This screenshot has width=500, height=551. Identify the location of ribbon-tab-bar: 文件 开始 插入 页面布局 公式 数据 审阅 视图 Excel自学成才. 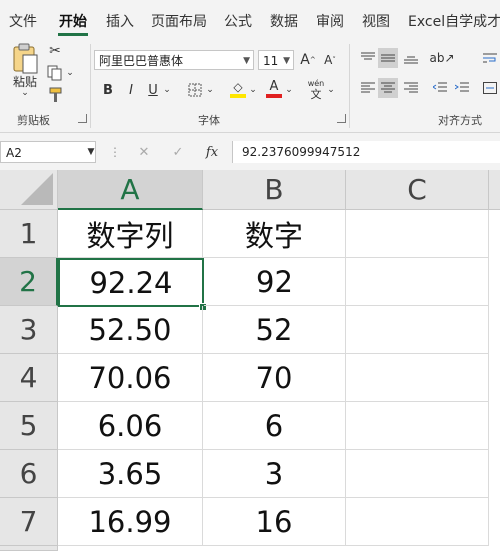
(250, 20).